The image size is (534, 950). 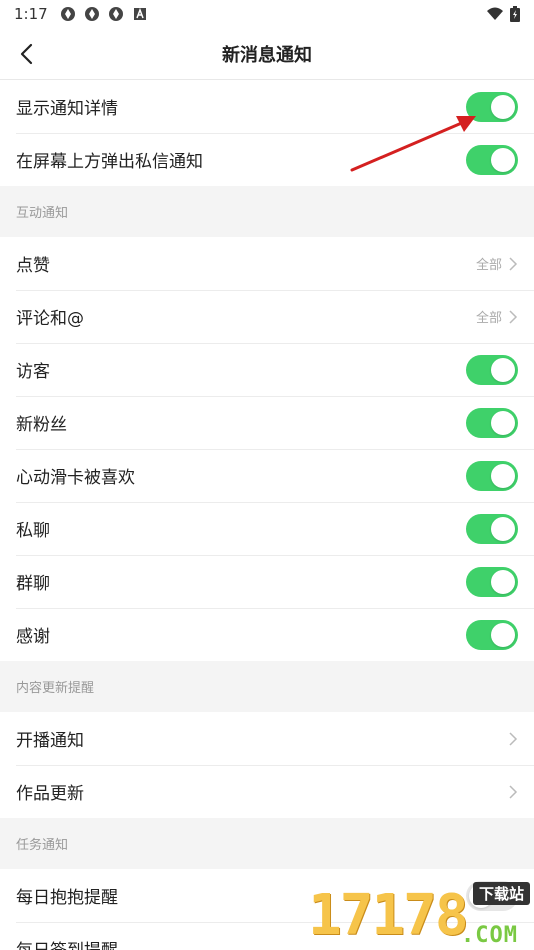 I want to click on row-label: 心动滑卡被喜欢, so click(x=75, y=478).